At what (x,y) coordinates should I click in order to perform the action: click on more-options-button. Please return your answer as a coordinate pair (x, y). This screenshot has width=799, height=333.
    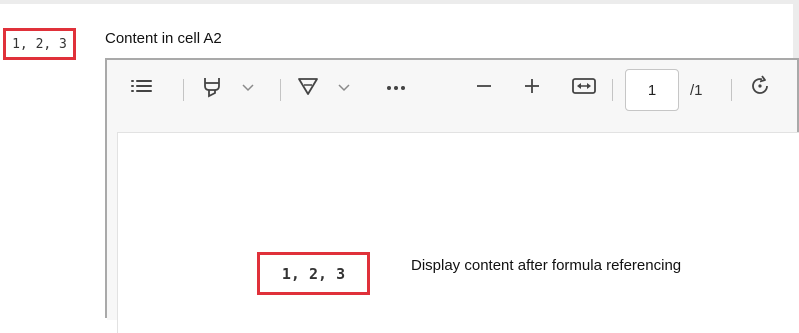
    Looking at the image, I should click on (396, 88).